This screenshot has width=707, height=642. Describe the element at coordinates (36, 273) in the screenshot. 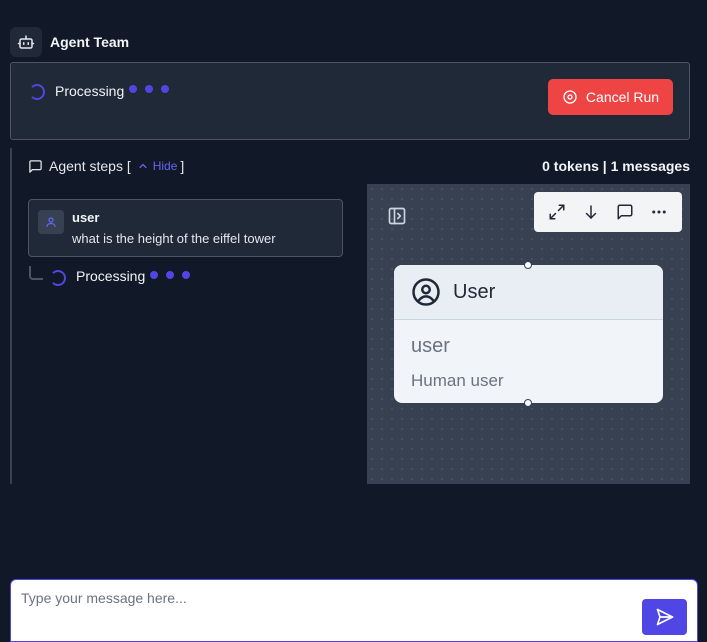

I see `step-connector` at that location.